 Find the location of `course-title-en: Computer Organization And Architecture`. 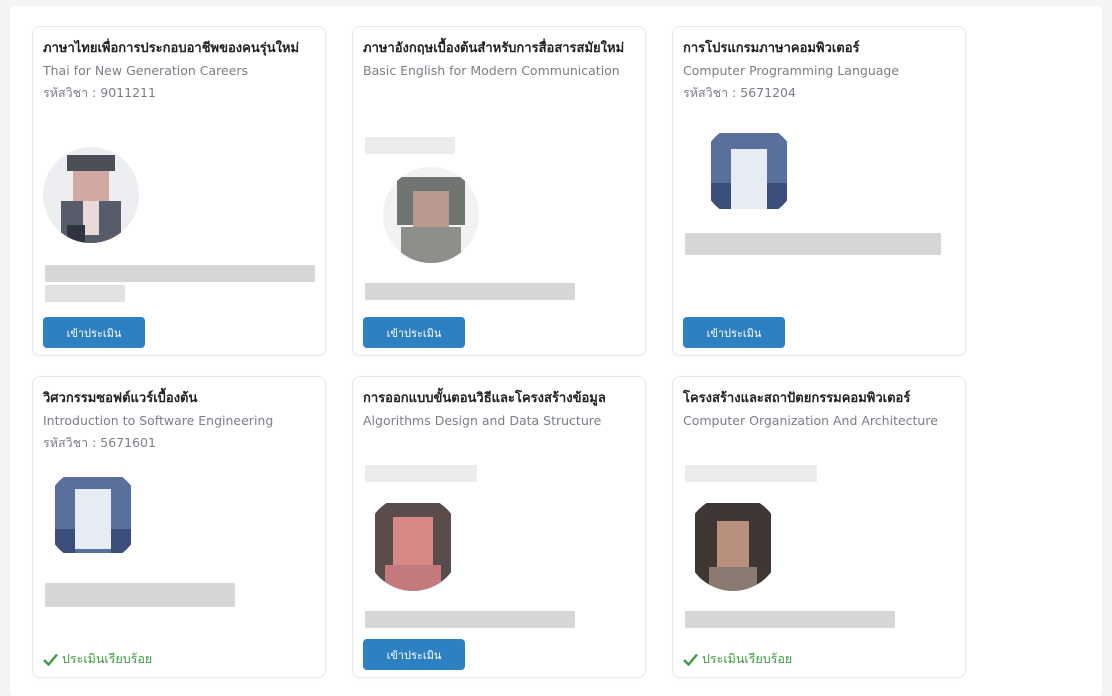

course-title-en: Computer Organization And Architecture is located at coordinates (810, 420).